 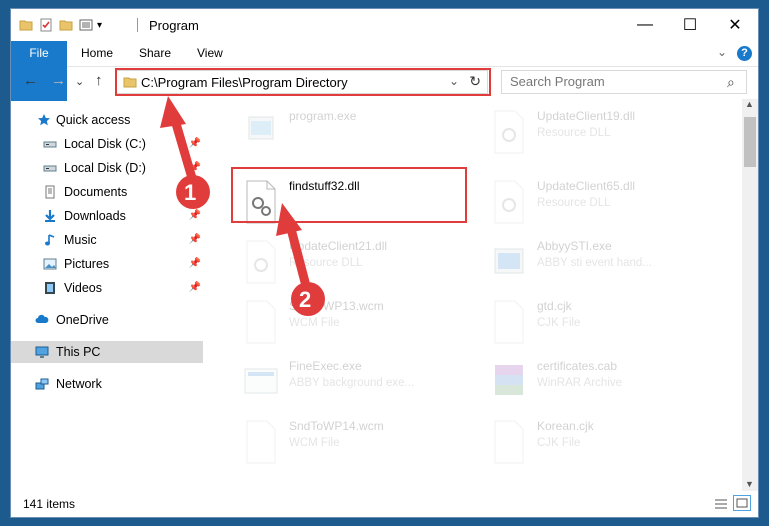 What do you see at coordinates (565, 426) in the screenshot?
I see `file-name: Korean.cjk` at bounding box center [565, 426].